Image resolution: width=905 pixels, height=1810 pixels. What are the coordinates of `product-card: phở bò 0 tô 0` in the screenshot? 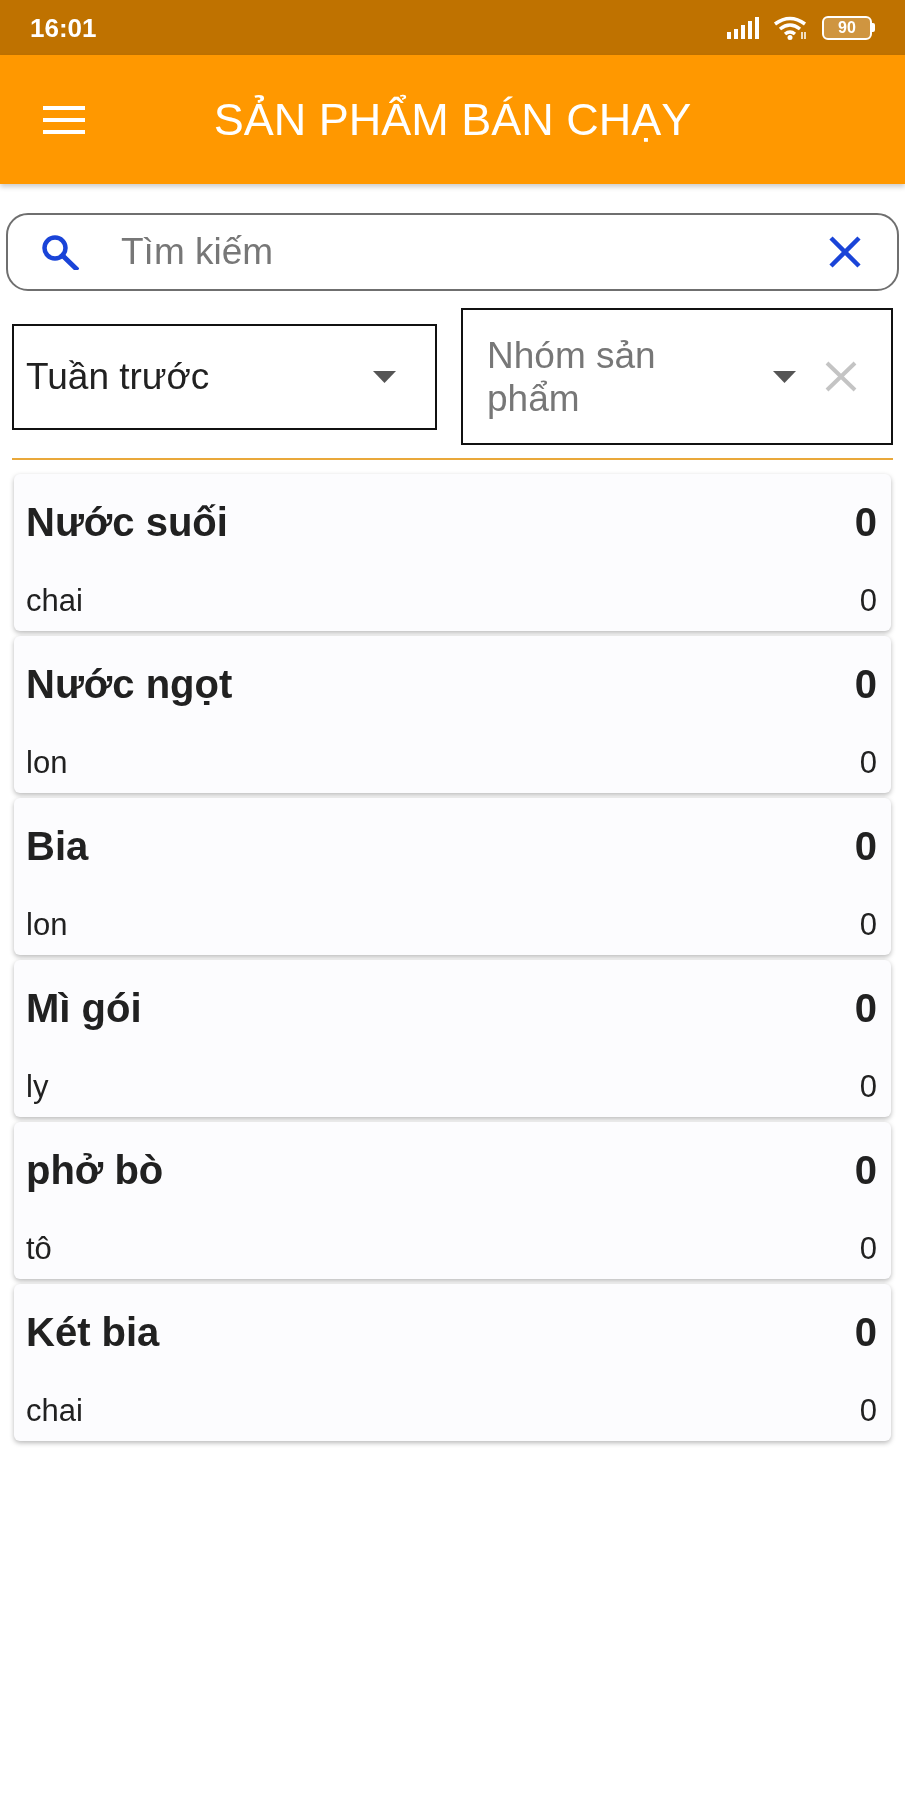 It's located at (452, 1200).